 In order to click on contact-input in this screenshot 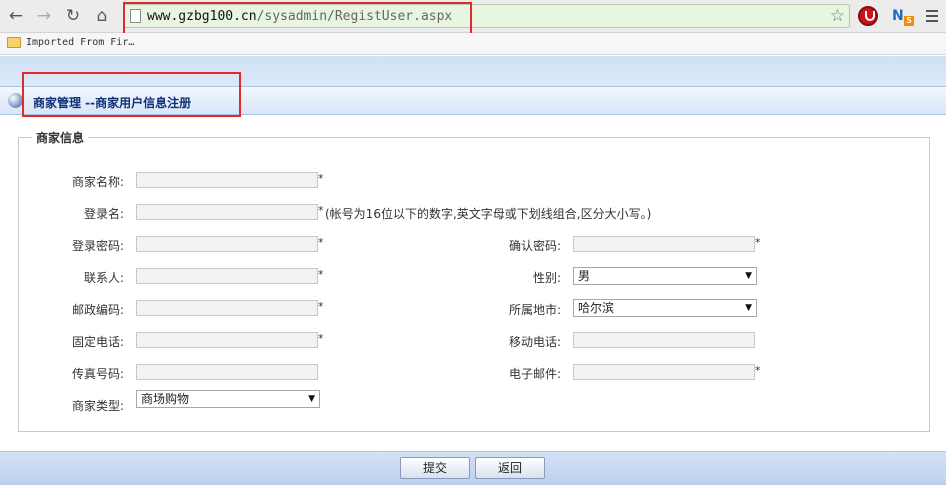, I will do `click(227, 276)`.